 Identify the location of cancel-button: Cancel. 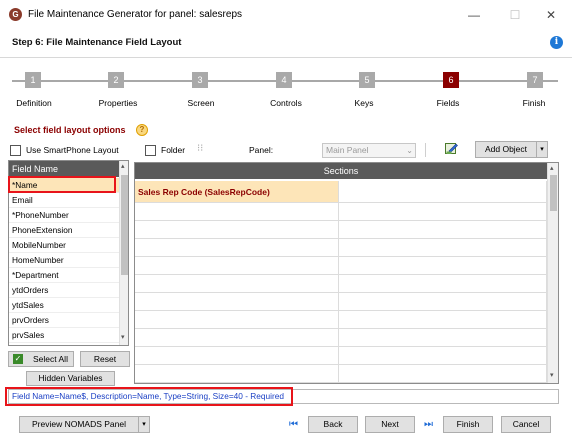
(526, 424).